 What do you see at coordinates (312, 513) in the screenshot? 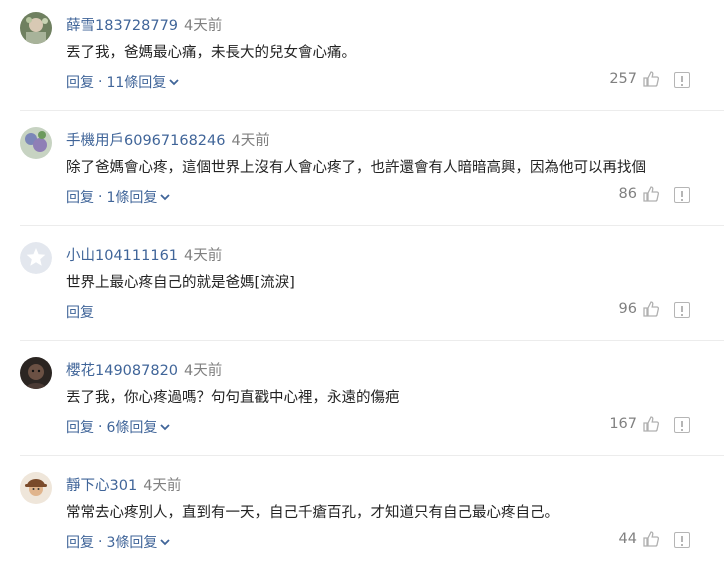
I see `comment-text: 常常去心疼別人，直到有一天，自己千瘡百孔，才知道只有自己最心疼自己。` at bounding box center [312, 513].